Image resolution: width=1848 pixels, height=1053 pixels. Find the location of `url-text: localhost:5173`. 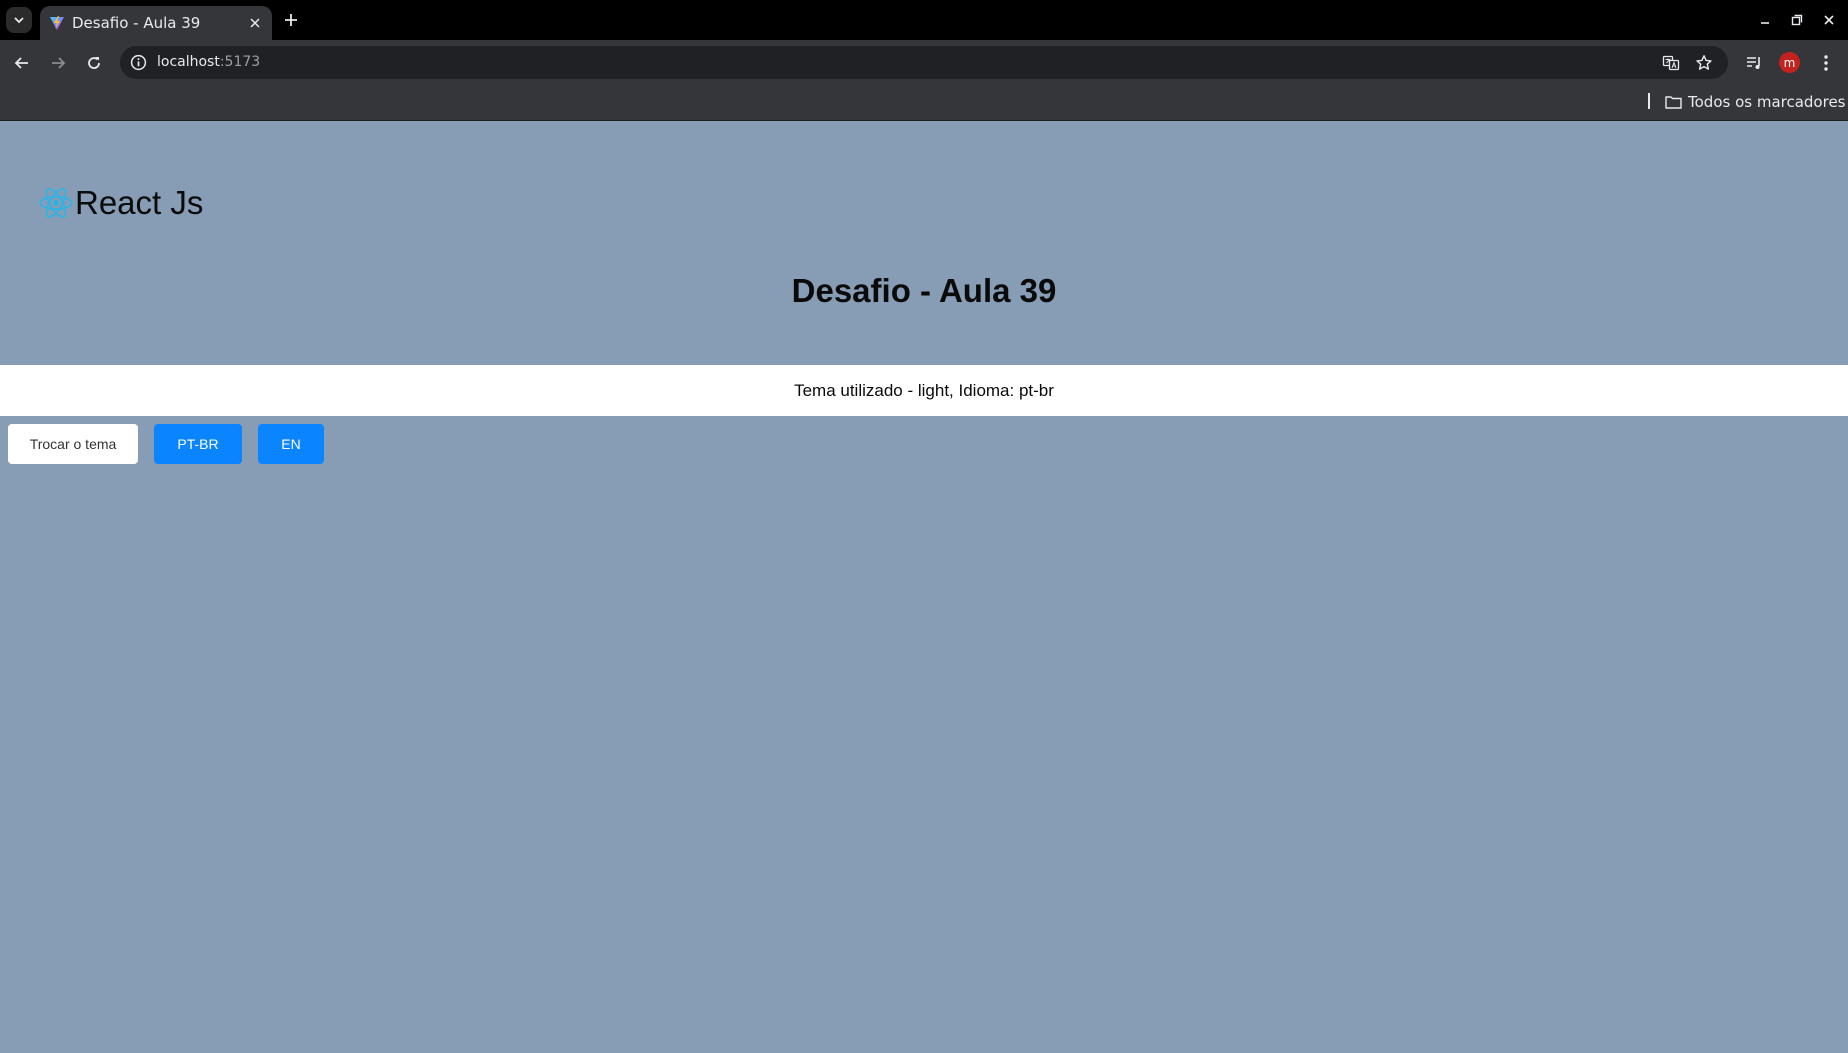

url-text: localhost:5173 is located at coordinates (208, 62).